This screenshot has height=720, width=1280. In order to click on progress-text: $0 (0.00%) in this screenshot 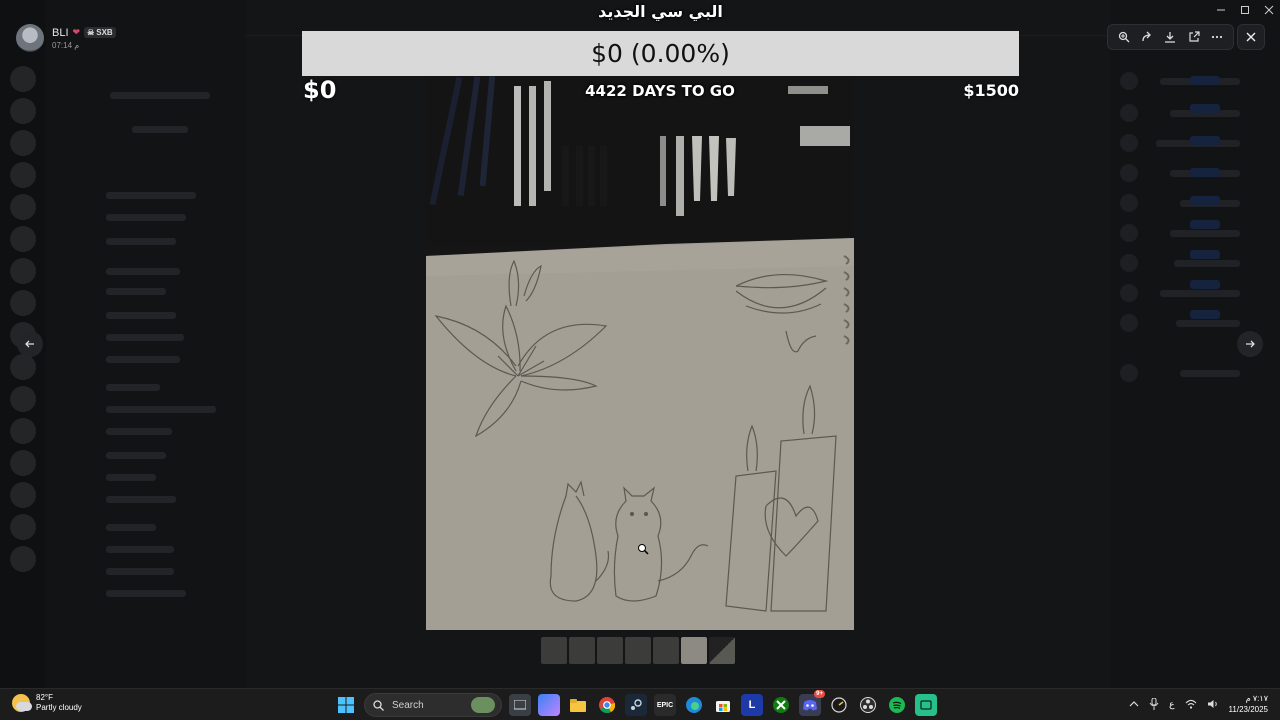, I will do `click(660, 53)`.